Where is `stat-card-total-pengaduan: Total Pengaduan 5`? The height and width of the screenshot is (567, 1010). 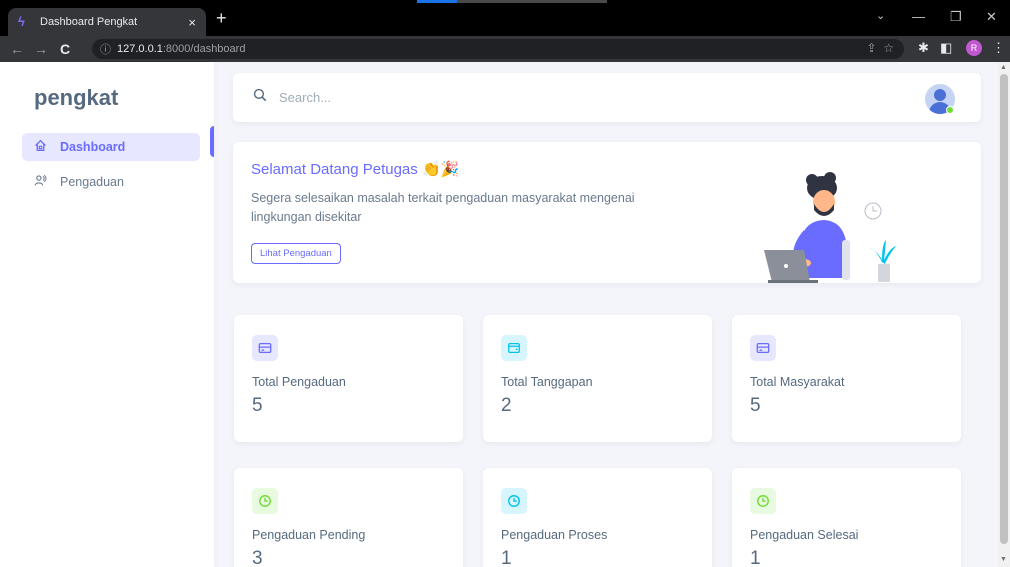 stat-card-total-pengaduan: Total Pengaduan 5 is located at coordinates (348, 378).